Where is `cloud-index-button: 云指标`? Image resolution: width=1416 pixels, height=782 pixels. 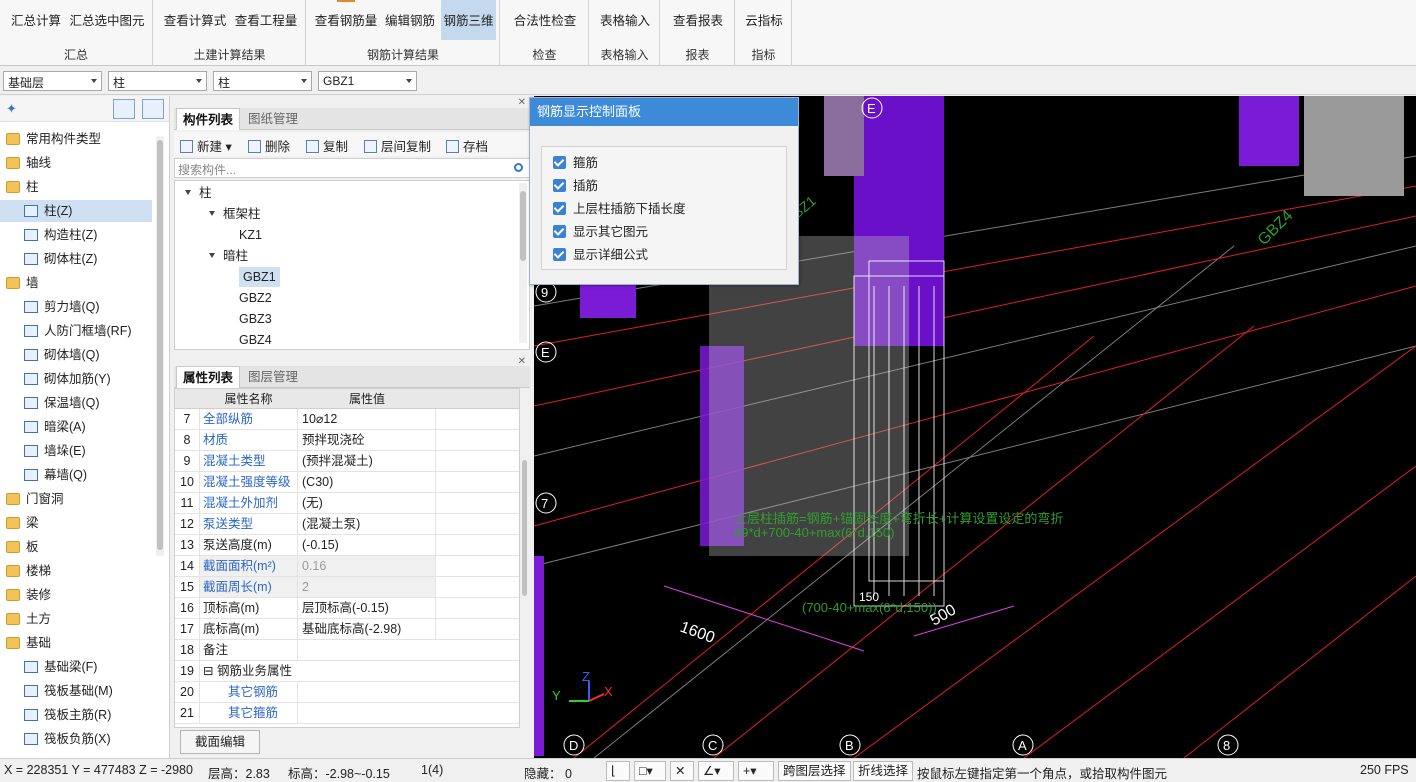 cloud-index-button: 云指标 is located at coordinates (764, 20).